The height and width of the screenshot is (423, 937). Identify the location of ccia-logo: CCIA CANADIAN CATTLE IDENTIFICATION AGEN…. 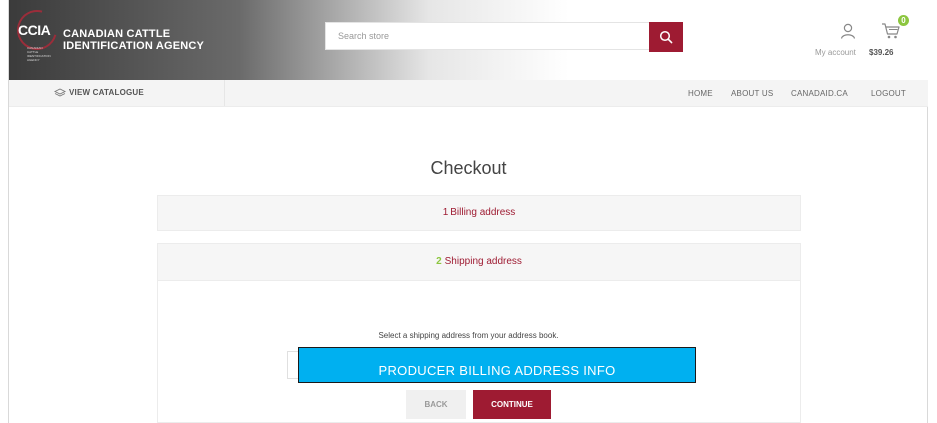
(37, 32).